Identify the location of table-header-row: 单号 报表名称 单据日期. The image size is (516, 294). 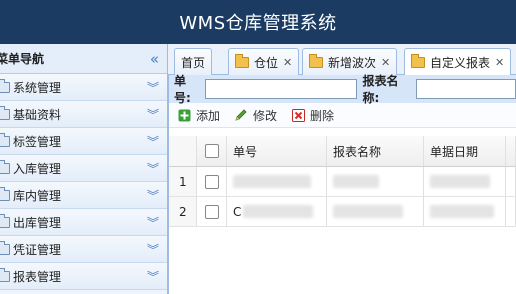
(342, 151).